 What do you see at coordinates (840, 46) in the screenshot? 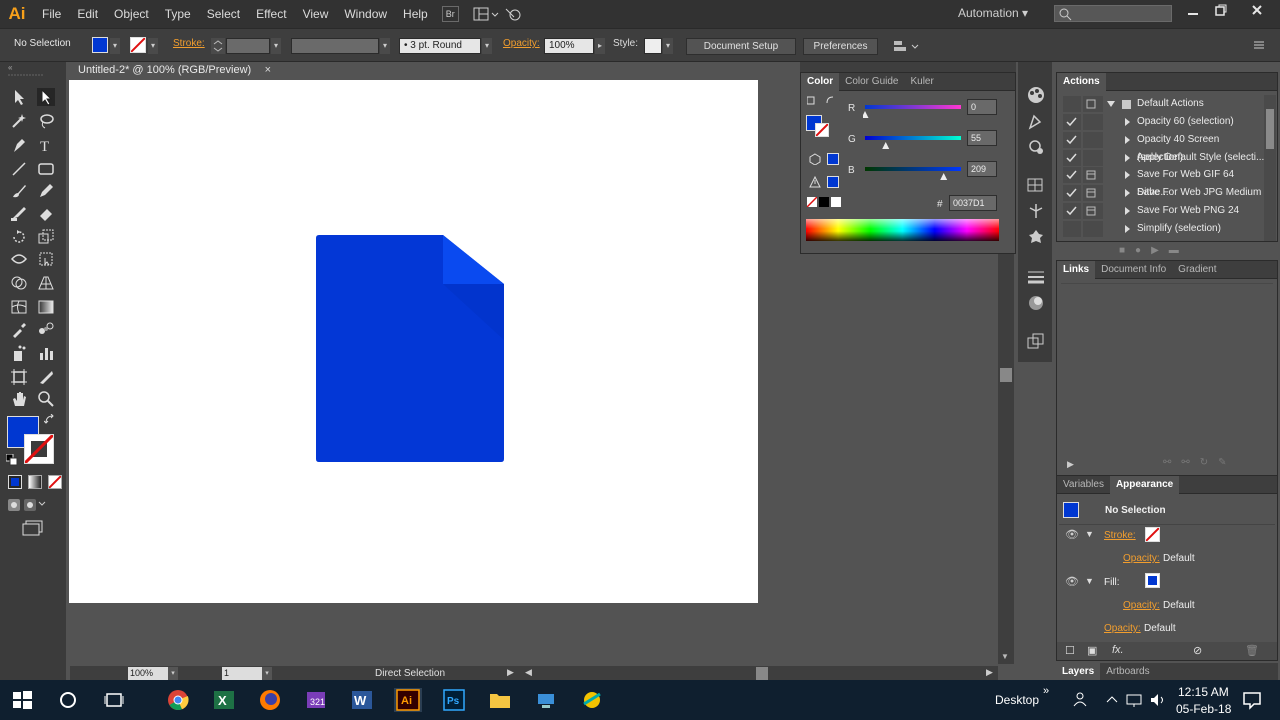
I see `preferences-button: Preferences` at bounding box center [840, 46].